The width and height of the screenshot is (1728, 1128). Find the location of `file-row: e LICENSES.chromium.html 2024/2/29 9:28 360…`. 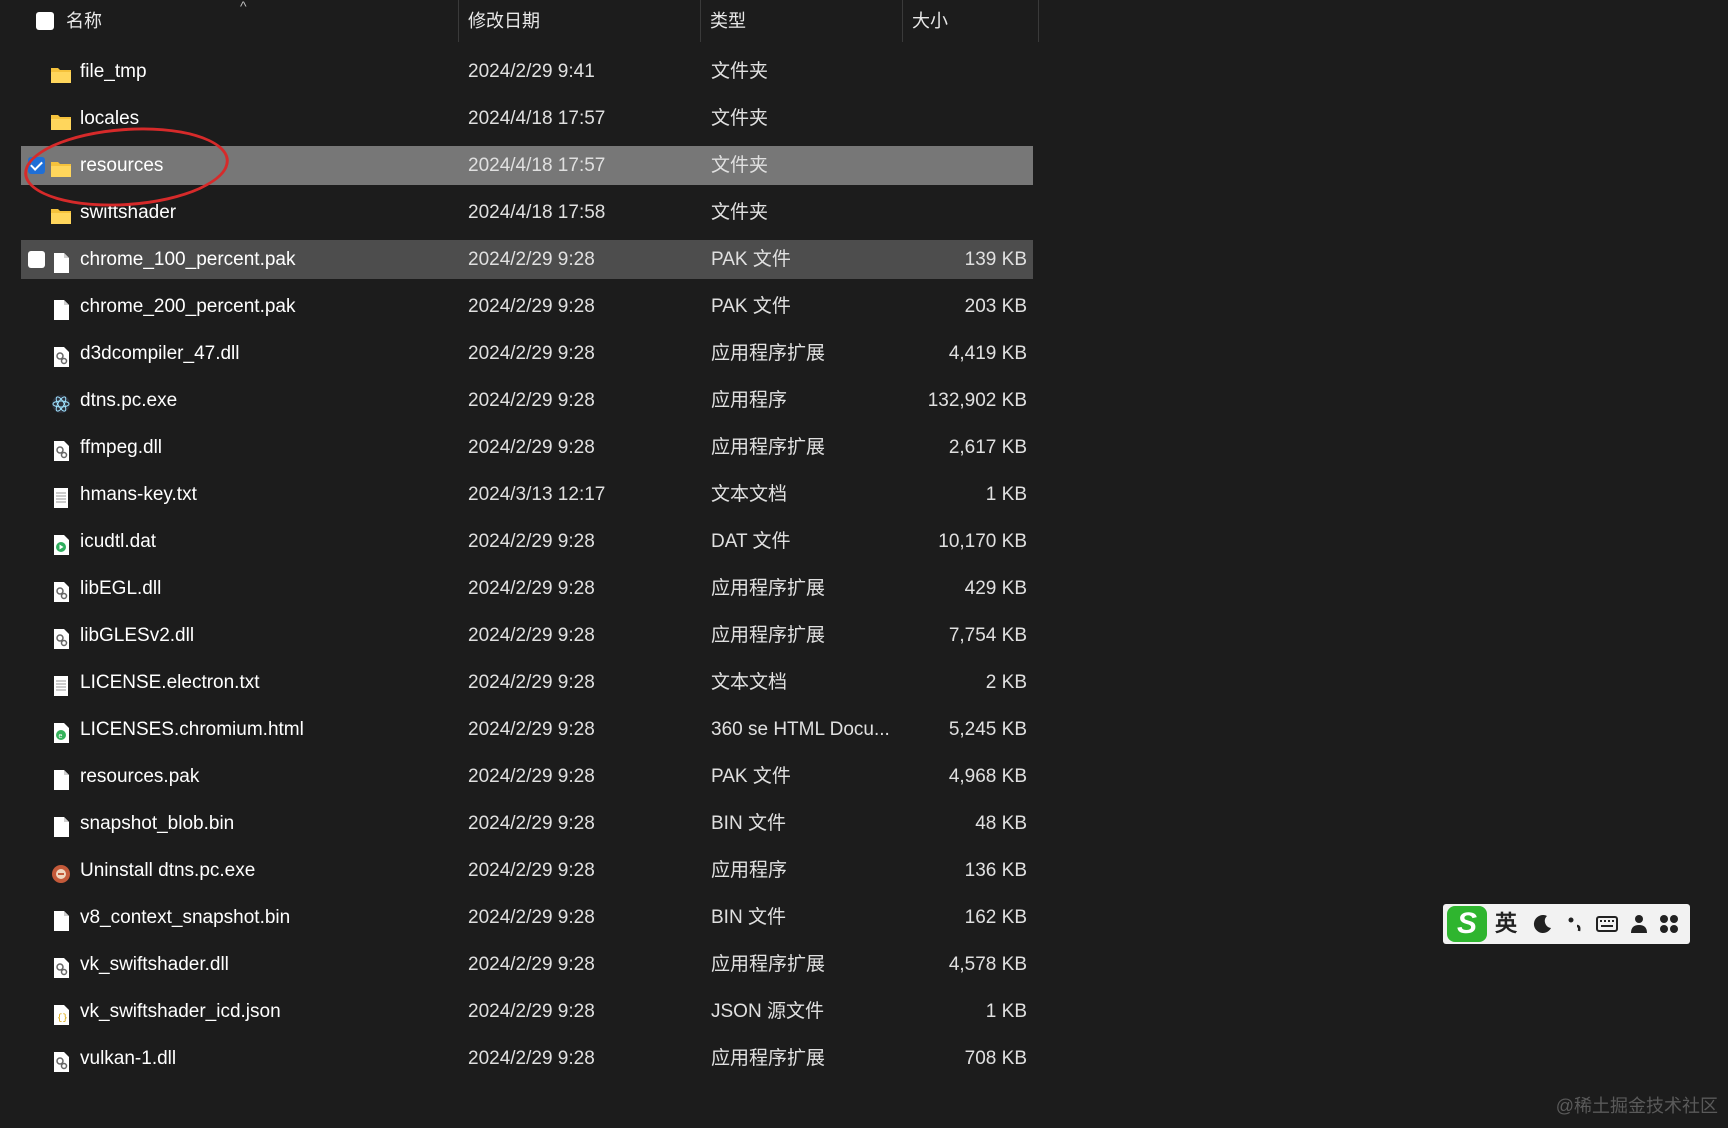

file-row: e LICENSES.chromium.html 2024/2/29 9:28 360… is located at coordinates (527, 729).